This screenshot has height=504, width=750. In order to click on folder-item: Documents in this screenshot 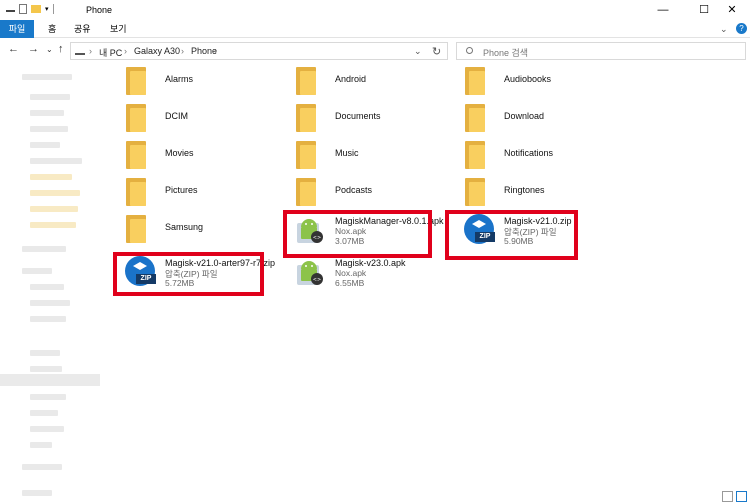, I will do `click(370, 118)`.